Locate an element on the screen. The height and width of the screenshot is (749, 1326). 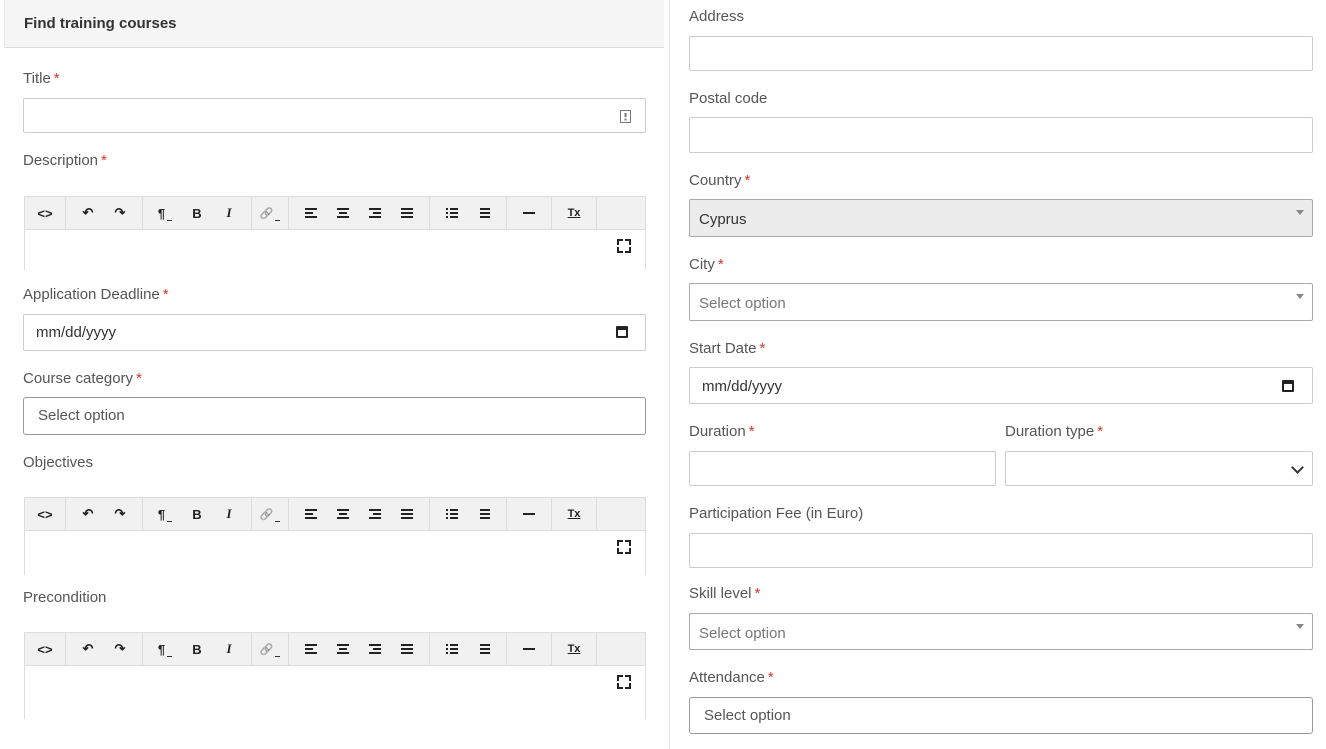
duration-input is located at coordinates (842, 468).